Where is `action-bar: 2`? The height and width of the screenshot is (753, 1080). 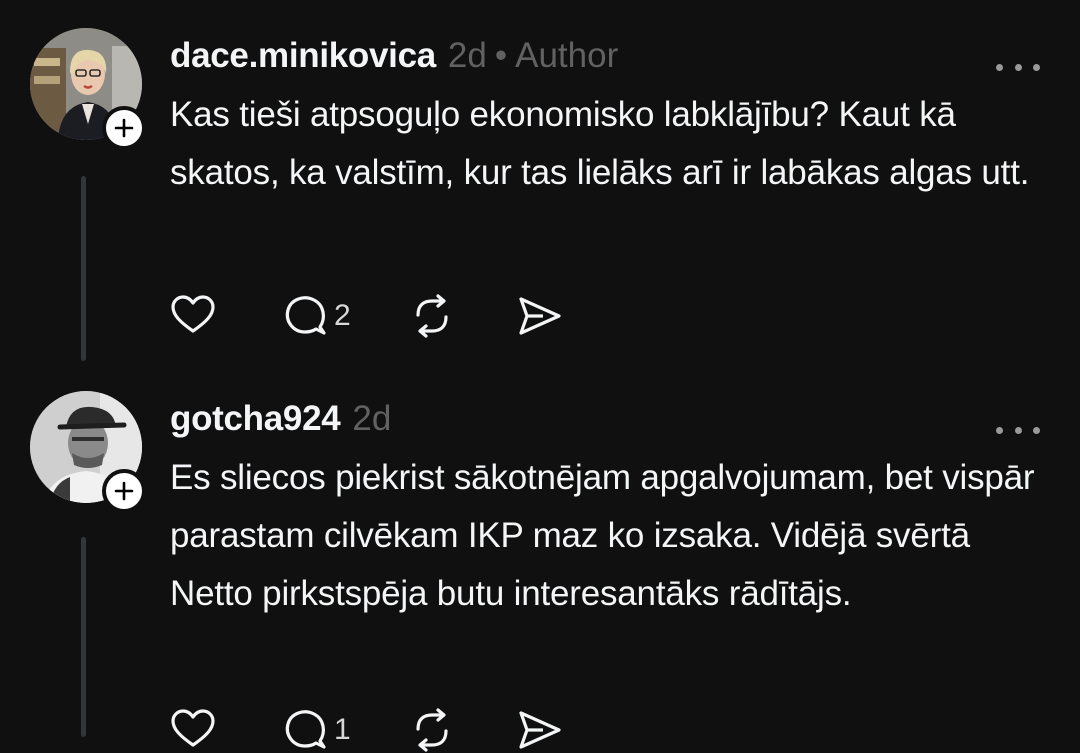
action-bar: 2 is located at coordinates (366, 316).